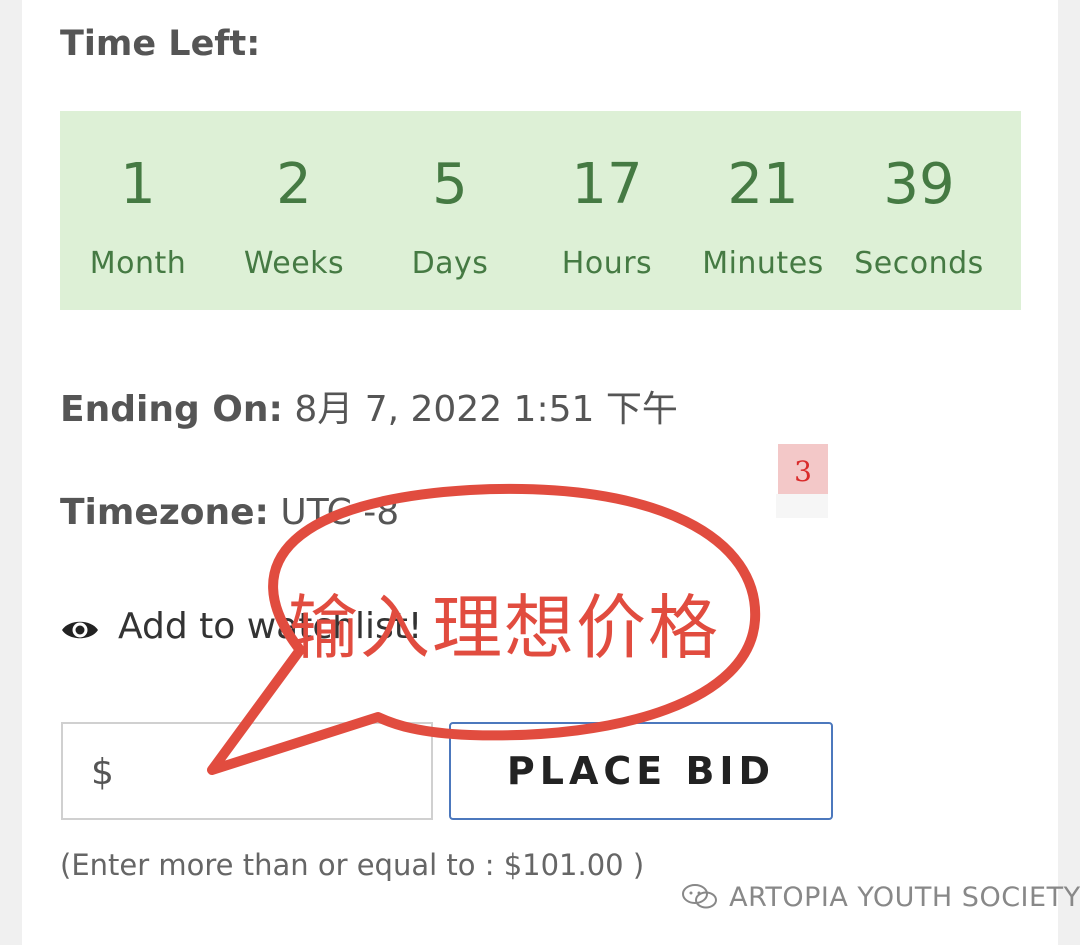 Image resolution: width=1080 pixels, height=945 pixels. I want to click on countdown-value: 17, so click(607, 184).